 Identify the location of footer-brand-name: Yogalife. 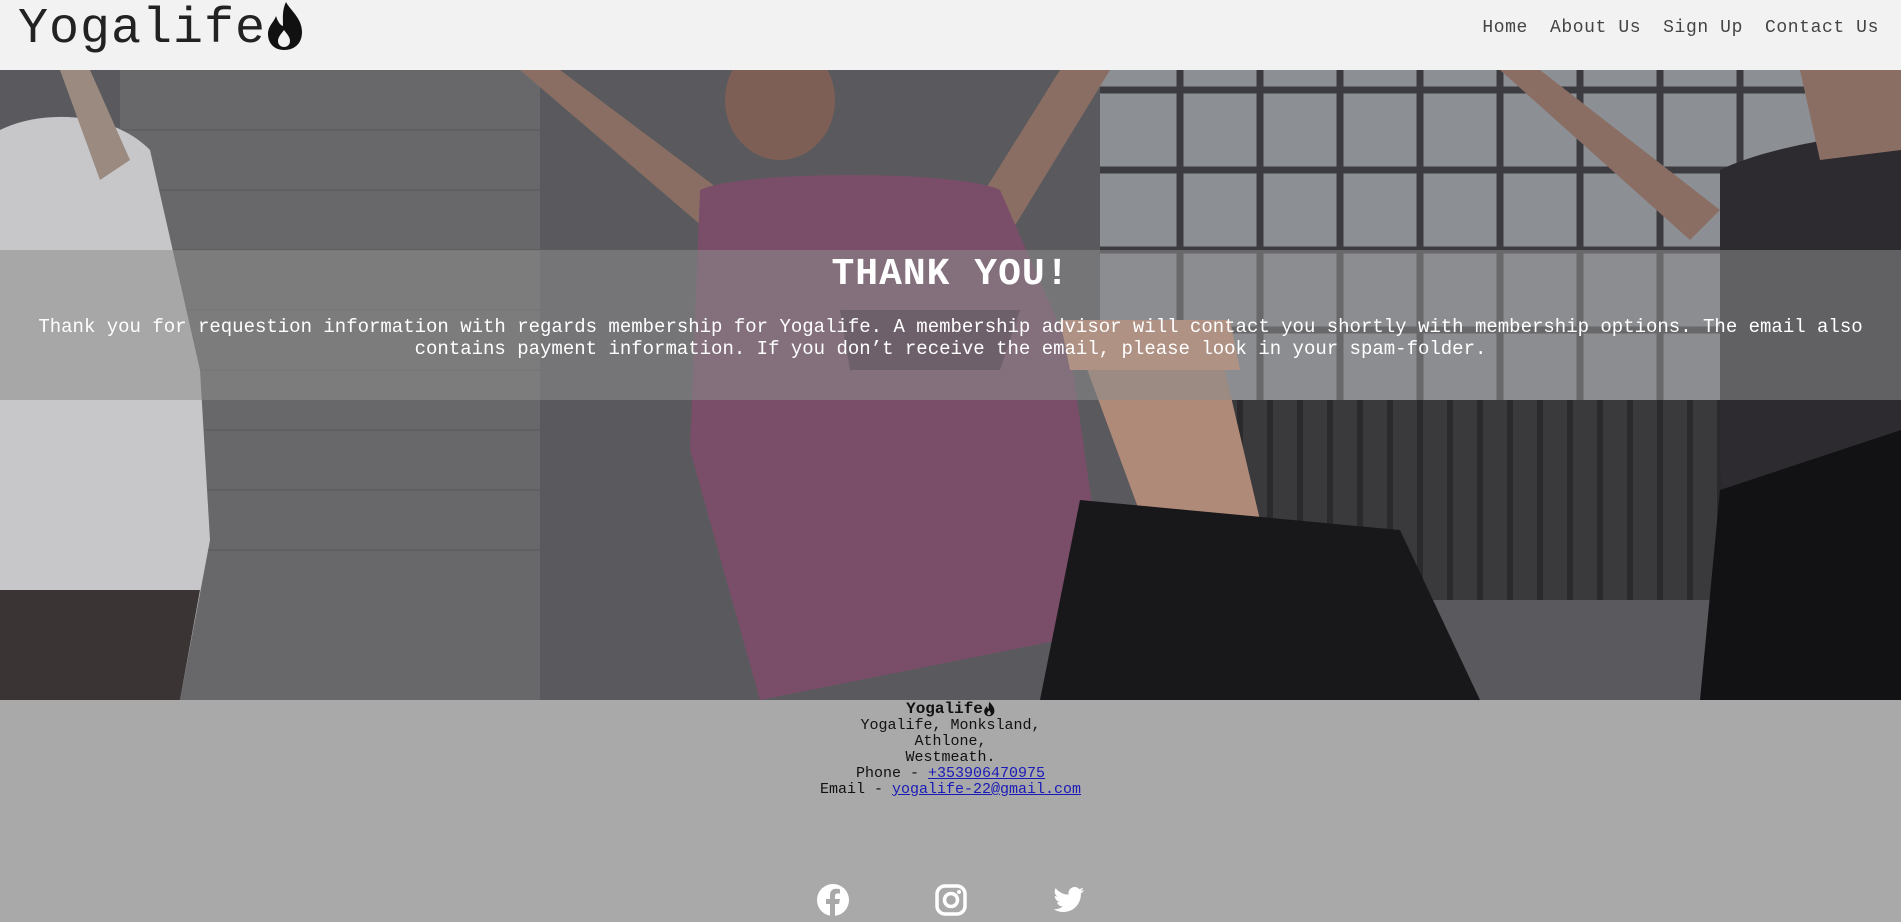
(944, 709).